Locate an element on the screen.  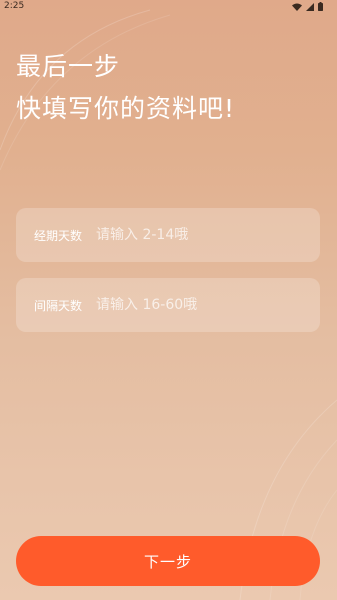
signal-icon is located at coordinates (310, 6).